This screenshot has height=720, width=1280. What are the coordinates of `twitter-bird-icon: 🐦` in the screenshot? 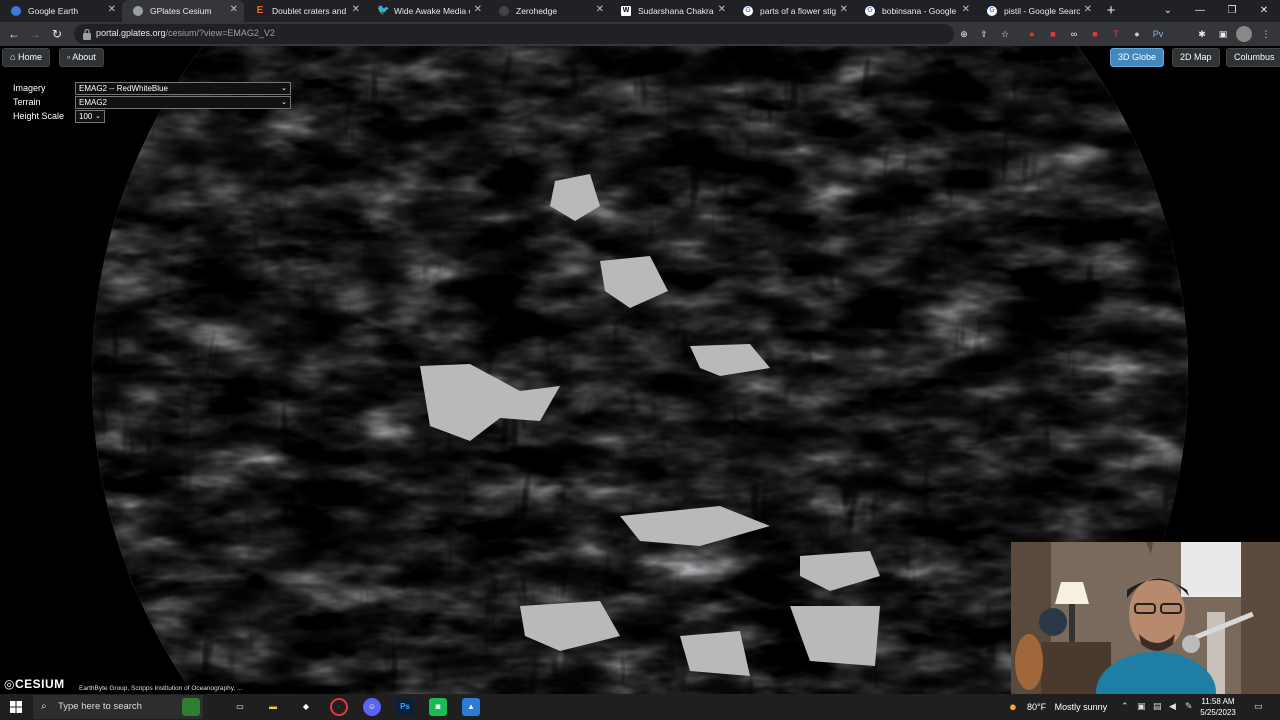 It's located at (383, 10).